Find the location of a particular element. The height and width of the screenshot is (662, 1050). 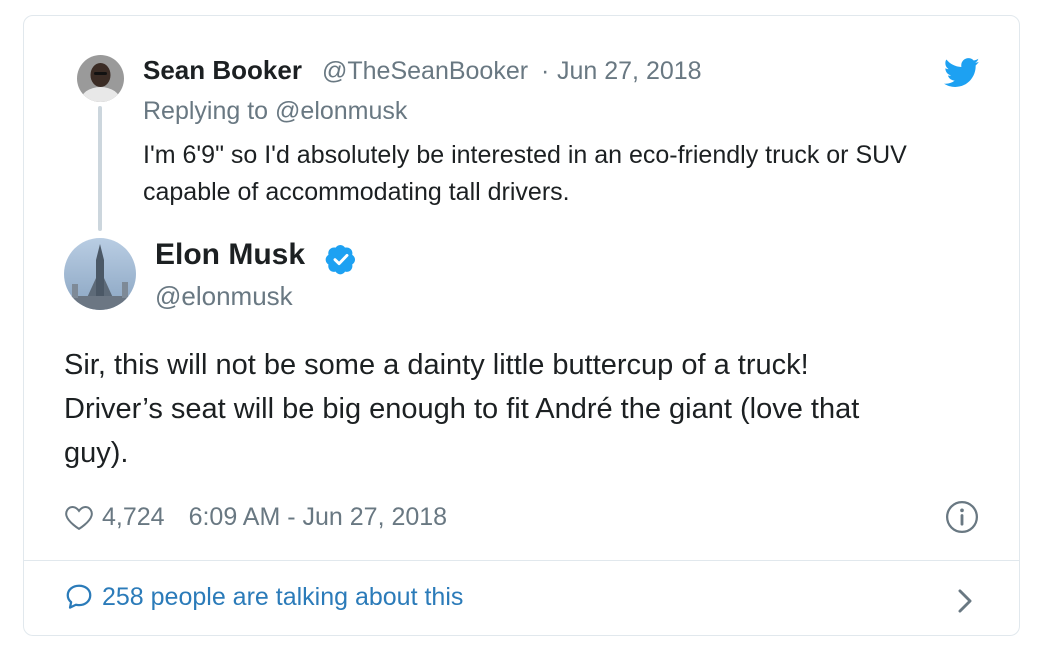

talking-about-text: 258 people are talking about this is located at coordinates (282, 597).